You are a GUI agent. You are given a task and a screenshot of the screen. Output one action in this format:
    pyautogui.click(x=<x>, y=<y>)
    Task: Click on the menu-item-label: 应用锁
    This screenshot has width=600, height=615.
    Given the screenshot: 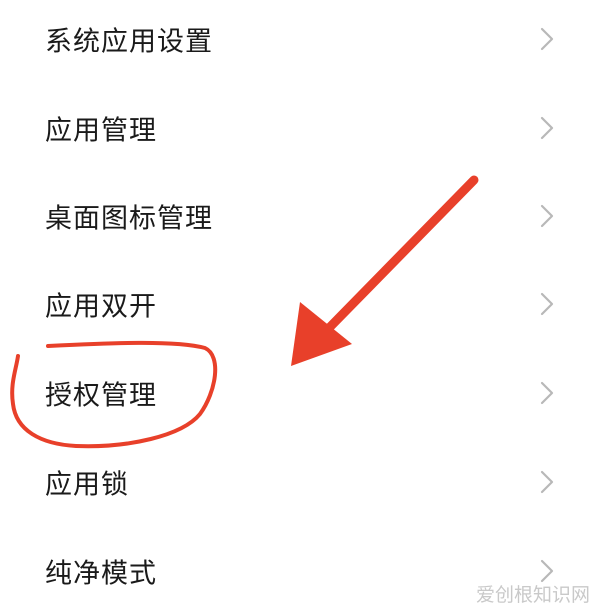 What is the action you would take?
    pyautogui.click(x=87, y=485)
    